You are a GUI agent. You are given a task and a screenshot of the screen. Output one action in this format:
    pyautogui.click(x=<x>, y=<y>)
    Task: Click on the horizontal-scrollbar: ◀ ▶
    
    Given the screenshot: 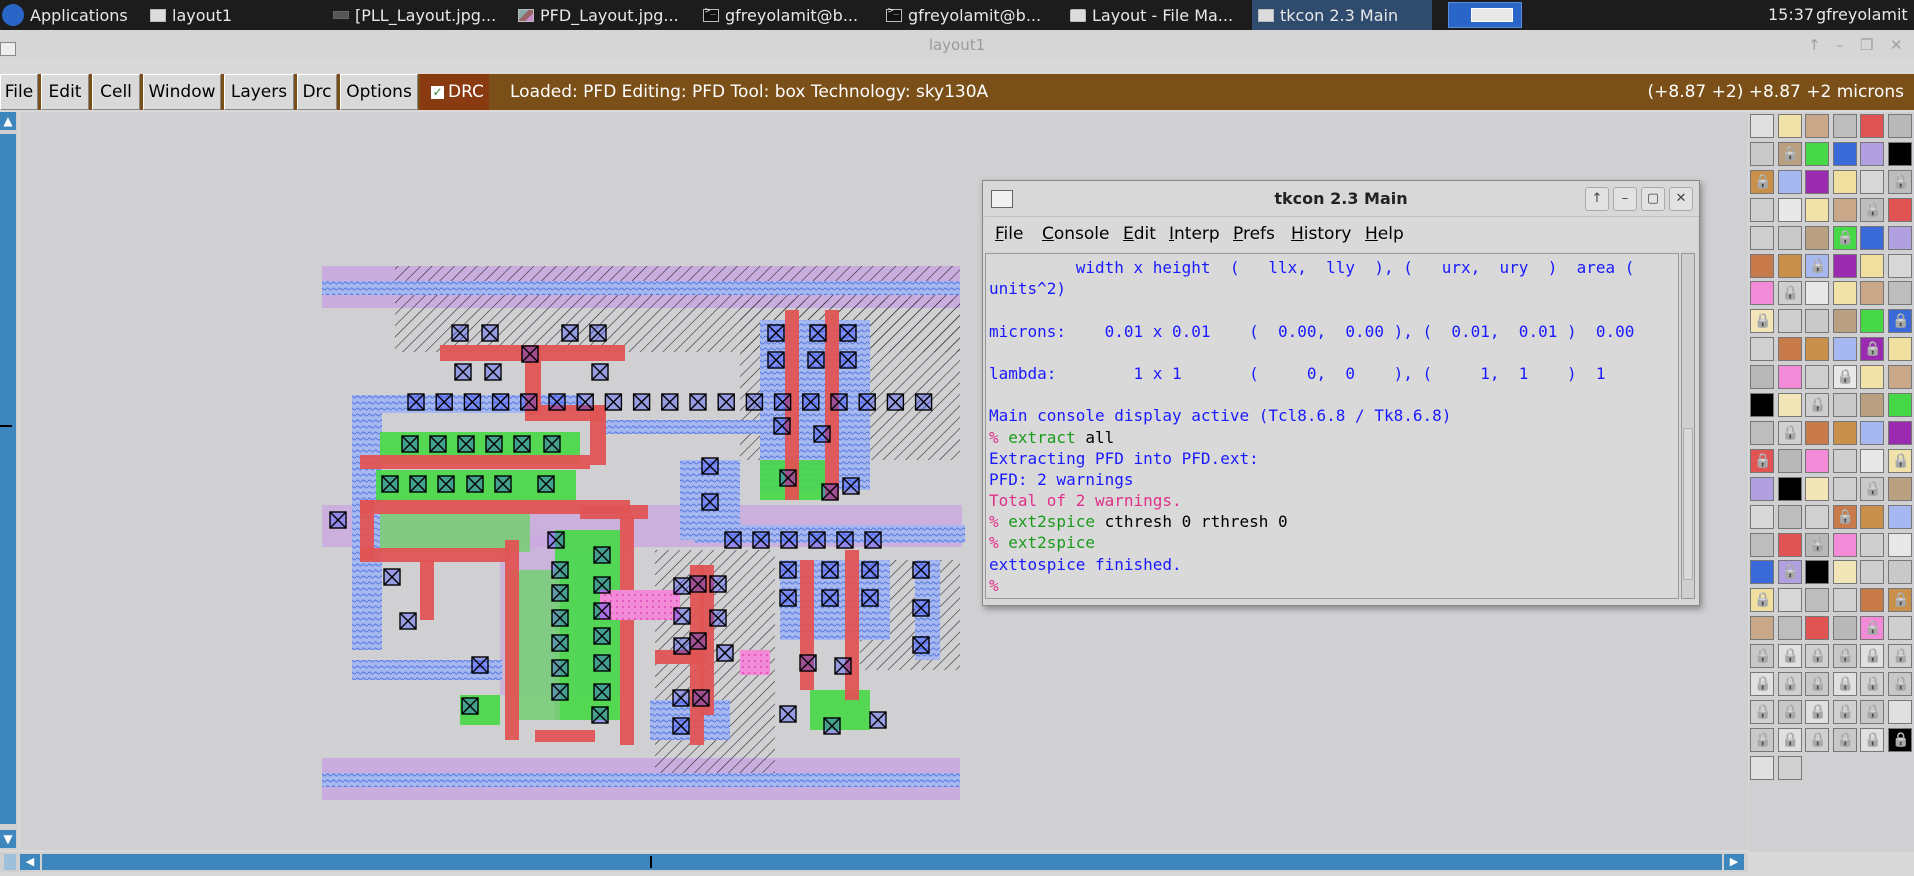 What is the action you would take?
    pyautogui.click(x=874, y=862)
    